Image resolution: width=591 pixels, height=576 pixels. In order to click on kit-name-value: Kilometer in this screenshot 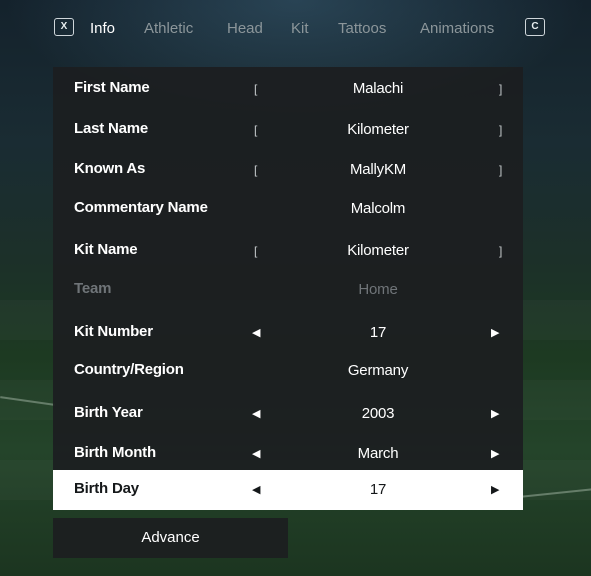, I will do `click(378, 250)`.